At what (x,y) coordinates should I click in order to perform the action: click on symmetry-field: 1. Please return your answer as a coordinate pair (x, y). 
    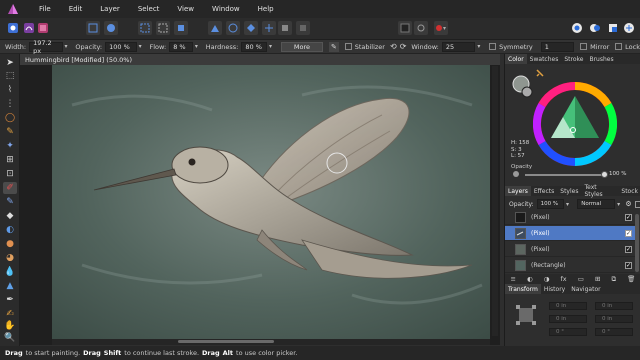
    Looking at the image, I should click on (557, 46).